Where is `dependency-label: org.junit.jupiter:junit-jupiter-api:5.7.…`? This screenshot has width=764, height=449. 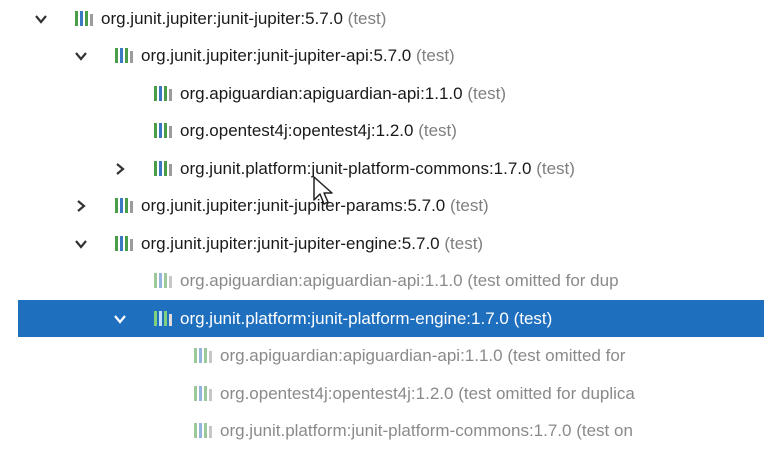 dependency-label: org.junit.jupiter:junit-jupiter-api:5.7.… is located at coordinates (298, 56).